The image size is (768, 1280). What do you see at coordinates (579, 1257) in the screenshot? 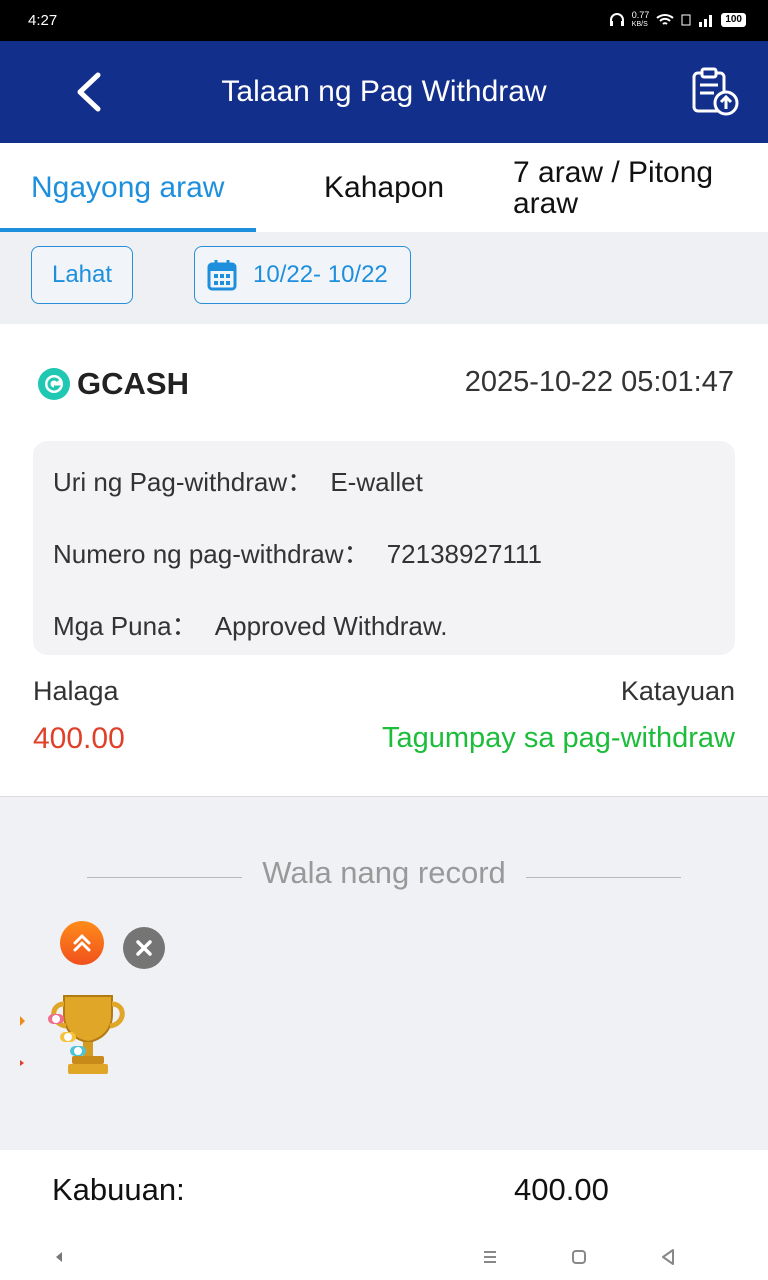
I see `nav-home-icon` at bounding box center [579, 1257].